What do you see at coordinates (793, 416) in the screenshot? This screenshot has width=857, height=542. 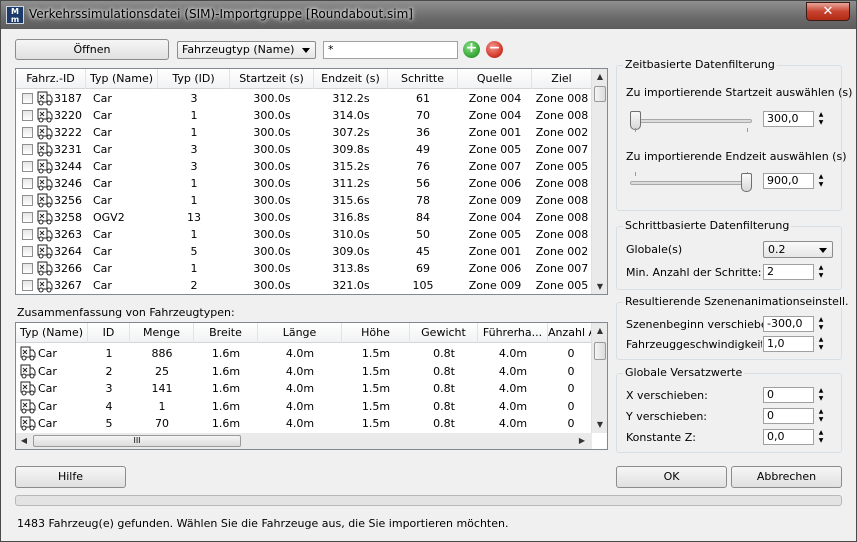 I see `y-offset-spinner: 0 ▲ ▼` at bounding box center [793, 416].